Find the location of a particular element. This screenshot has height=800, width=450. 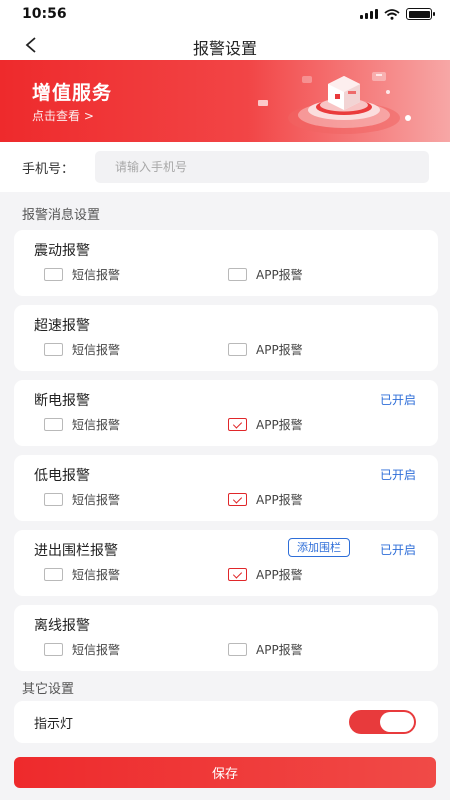

add-fence-button: 添加围栏 is located at coordinates (319, 547).